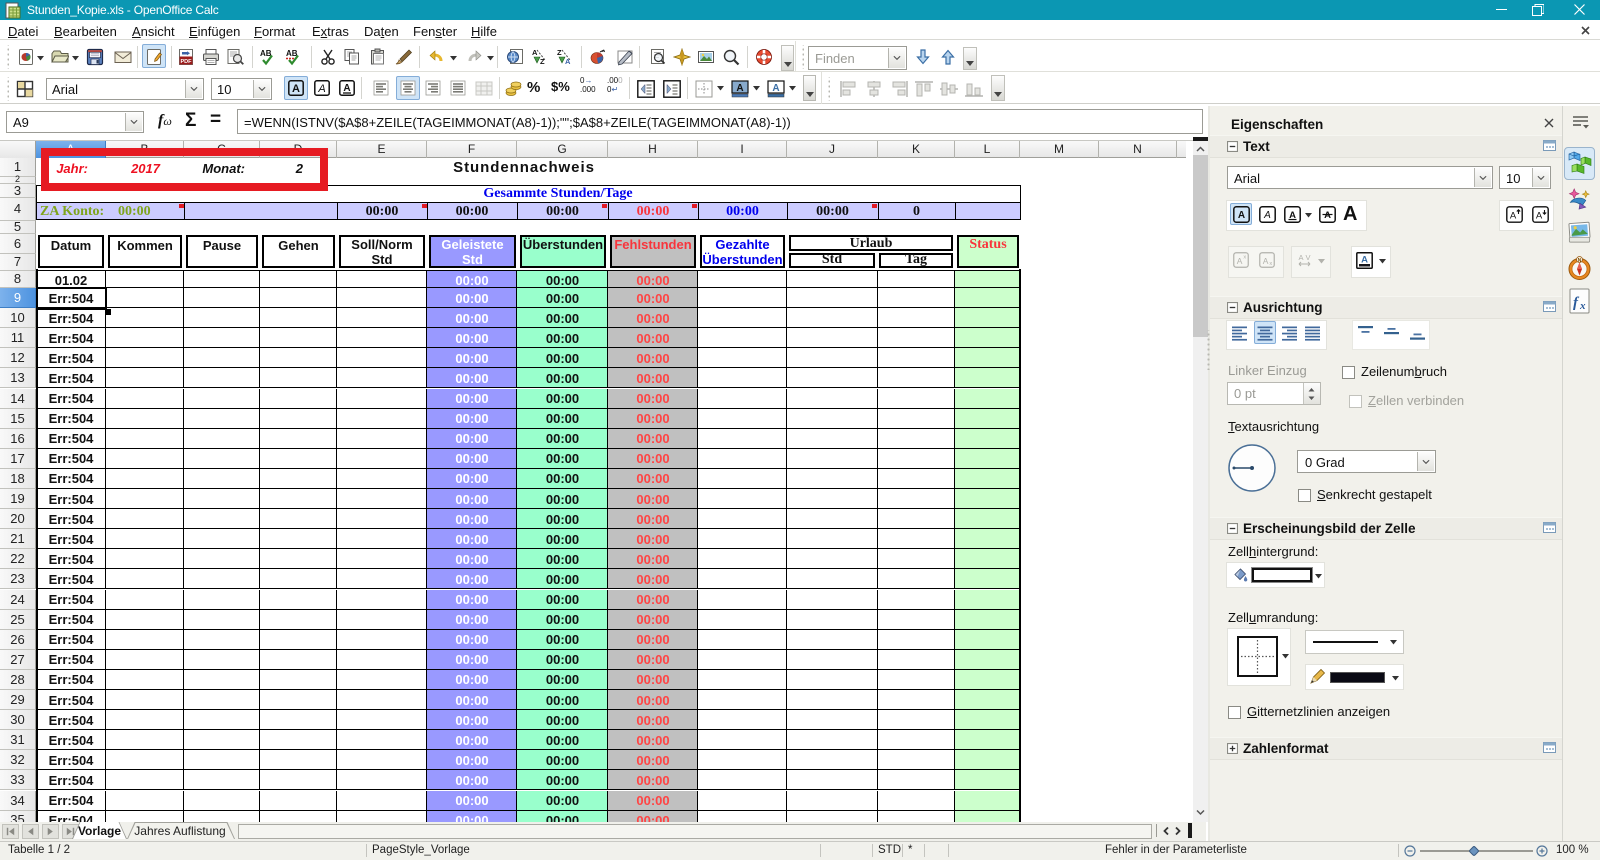 The image size is (1600, 860). I want to click on svg-text: PDF, so click(187, 62).